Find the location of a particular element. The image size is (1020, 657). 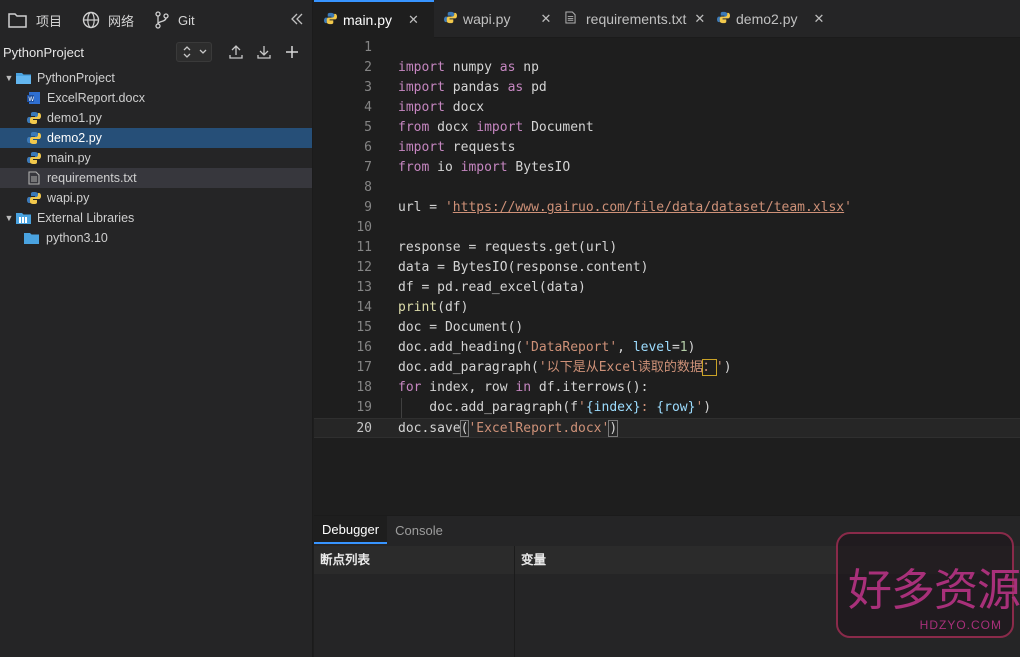

watermark-text: 好多资源哦 is located at coordinates (934, 590).